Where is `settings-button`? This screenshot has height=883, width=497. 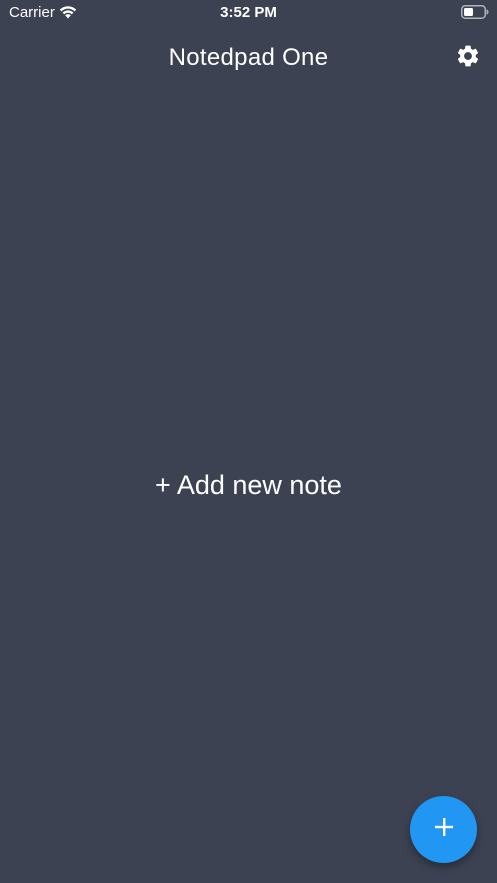 settings-button is located at coordinates (468, 58).